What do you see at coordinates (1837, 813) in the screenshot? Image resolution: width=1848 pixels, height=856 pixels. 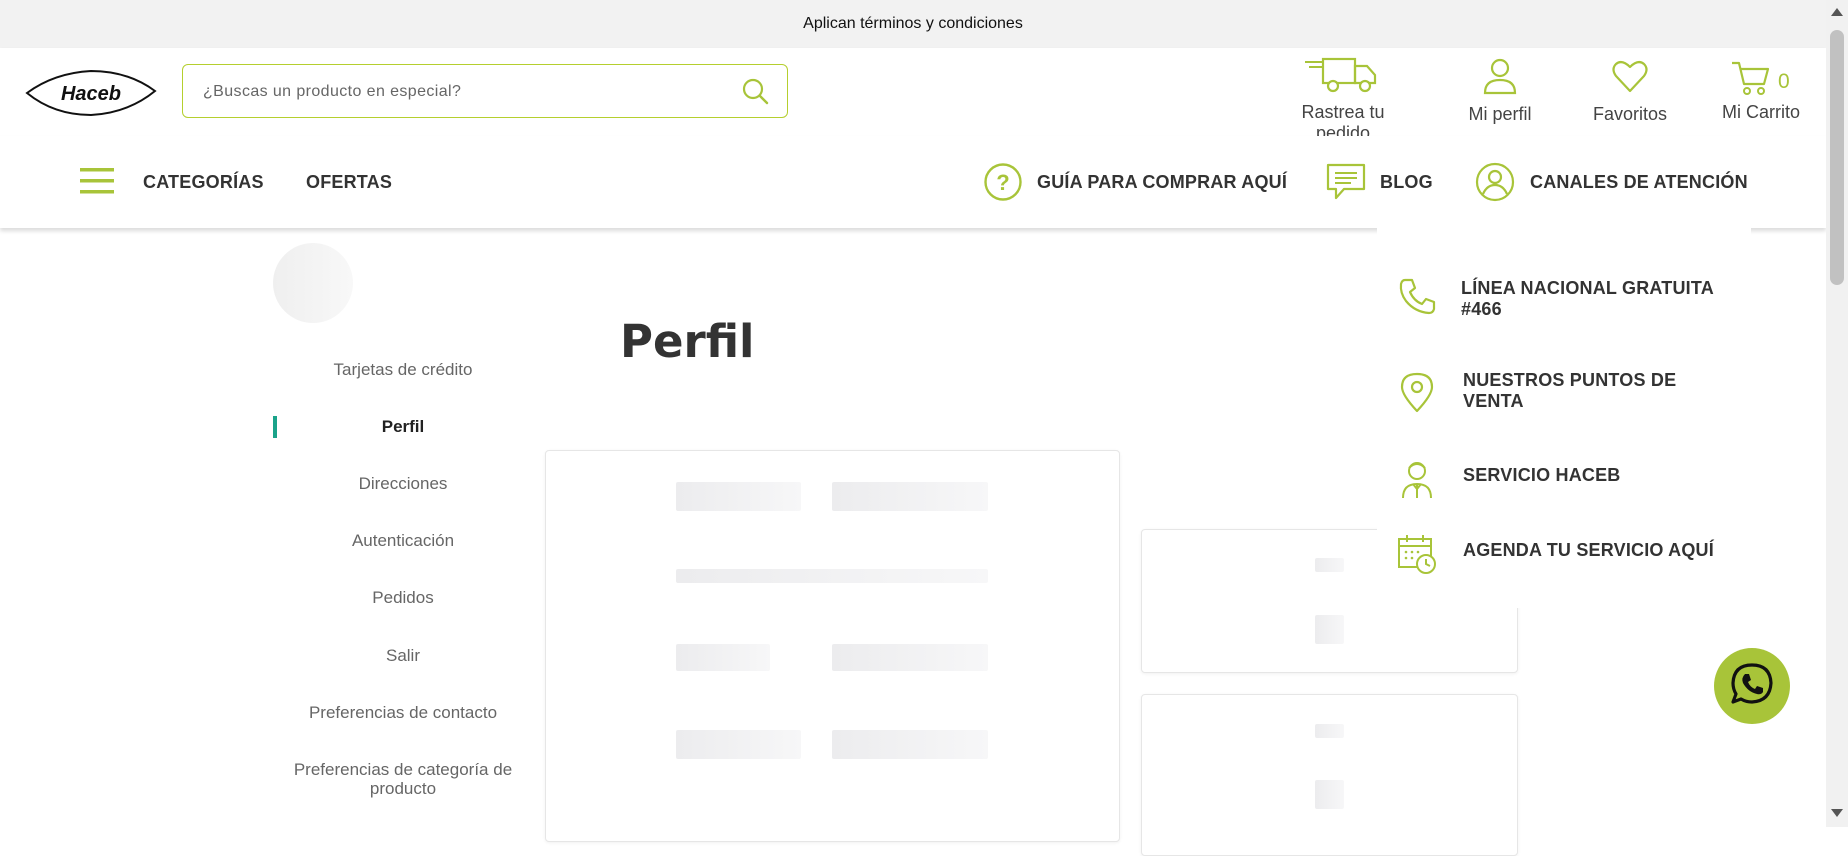 I see `scroll-down-icon` at bounding box center [1837, 813].